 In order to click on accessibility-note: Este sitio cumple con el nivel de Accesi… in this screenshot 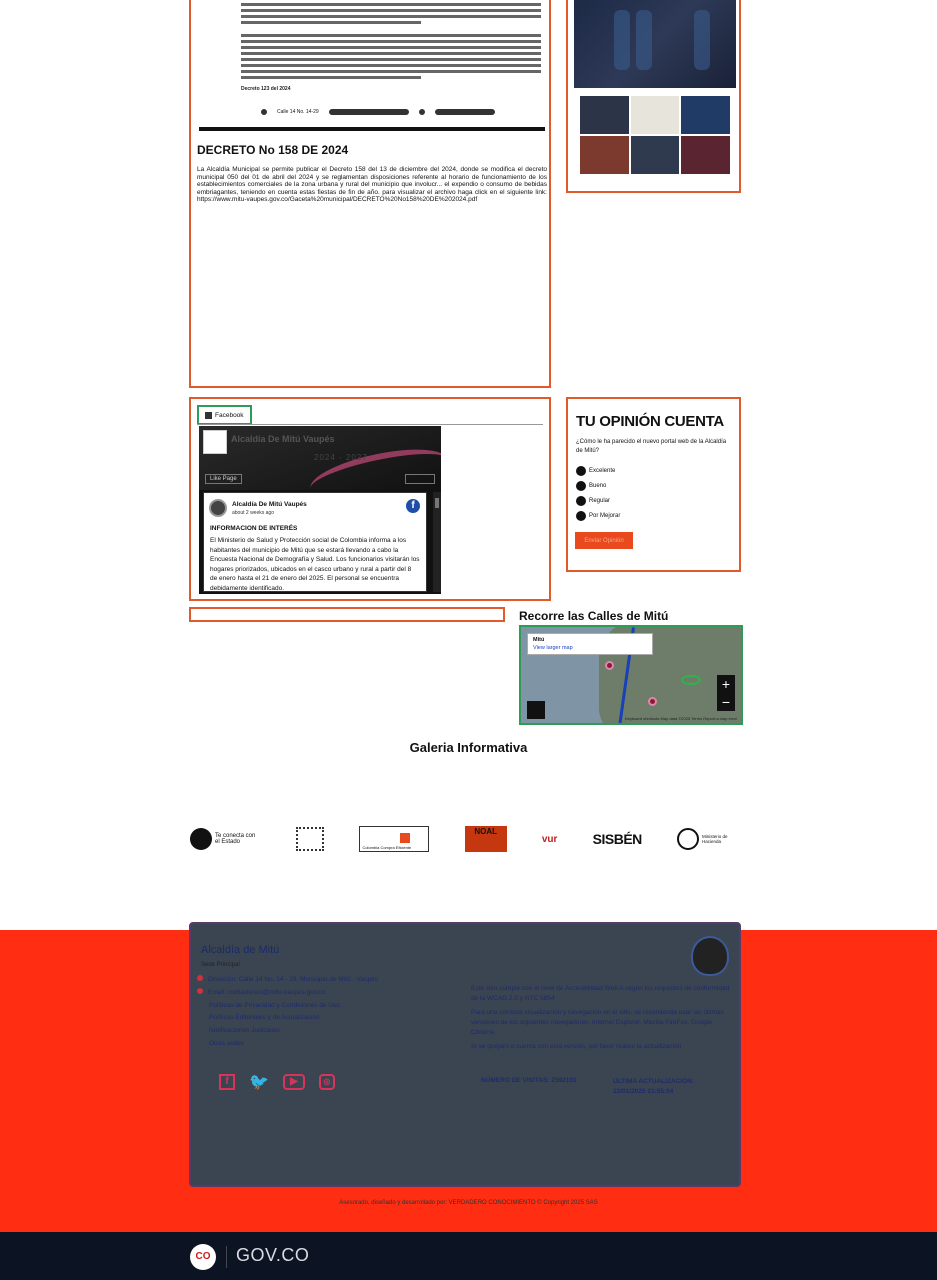, I will do `click(600, 993)`.